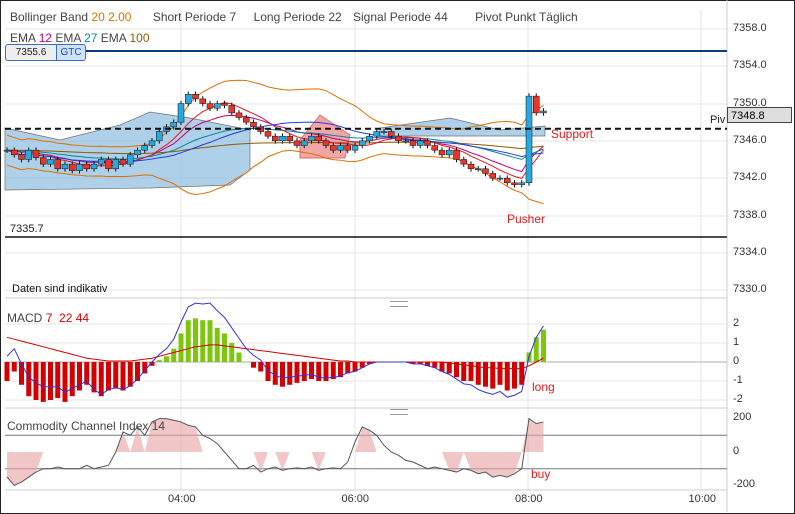 This screenshot has height=514, width=795. I want to click on support-annotation: Support, so click(572, 134).